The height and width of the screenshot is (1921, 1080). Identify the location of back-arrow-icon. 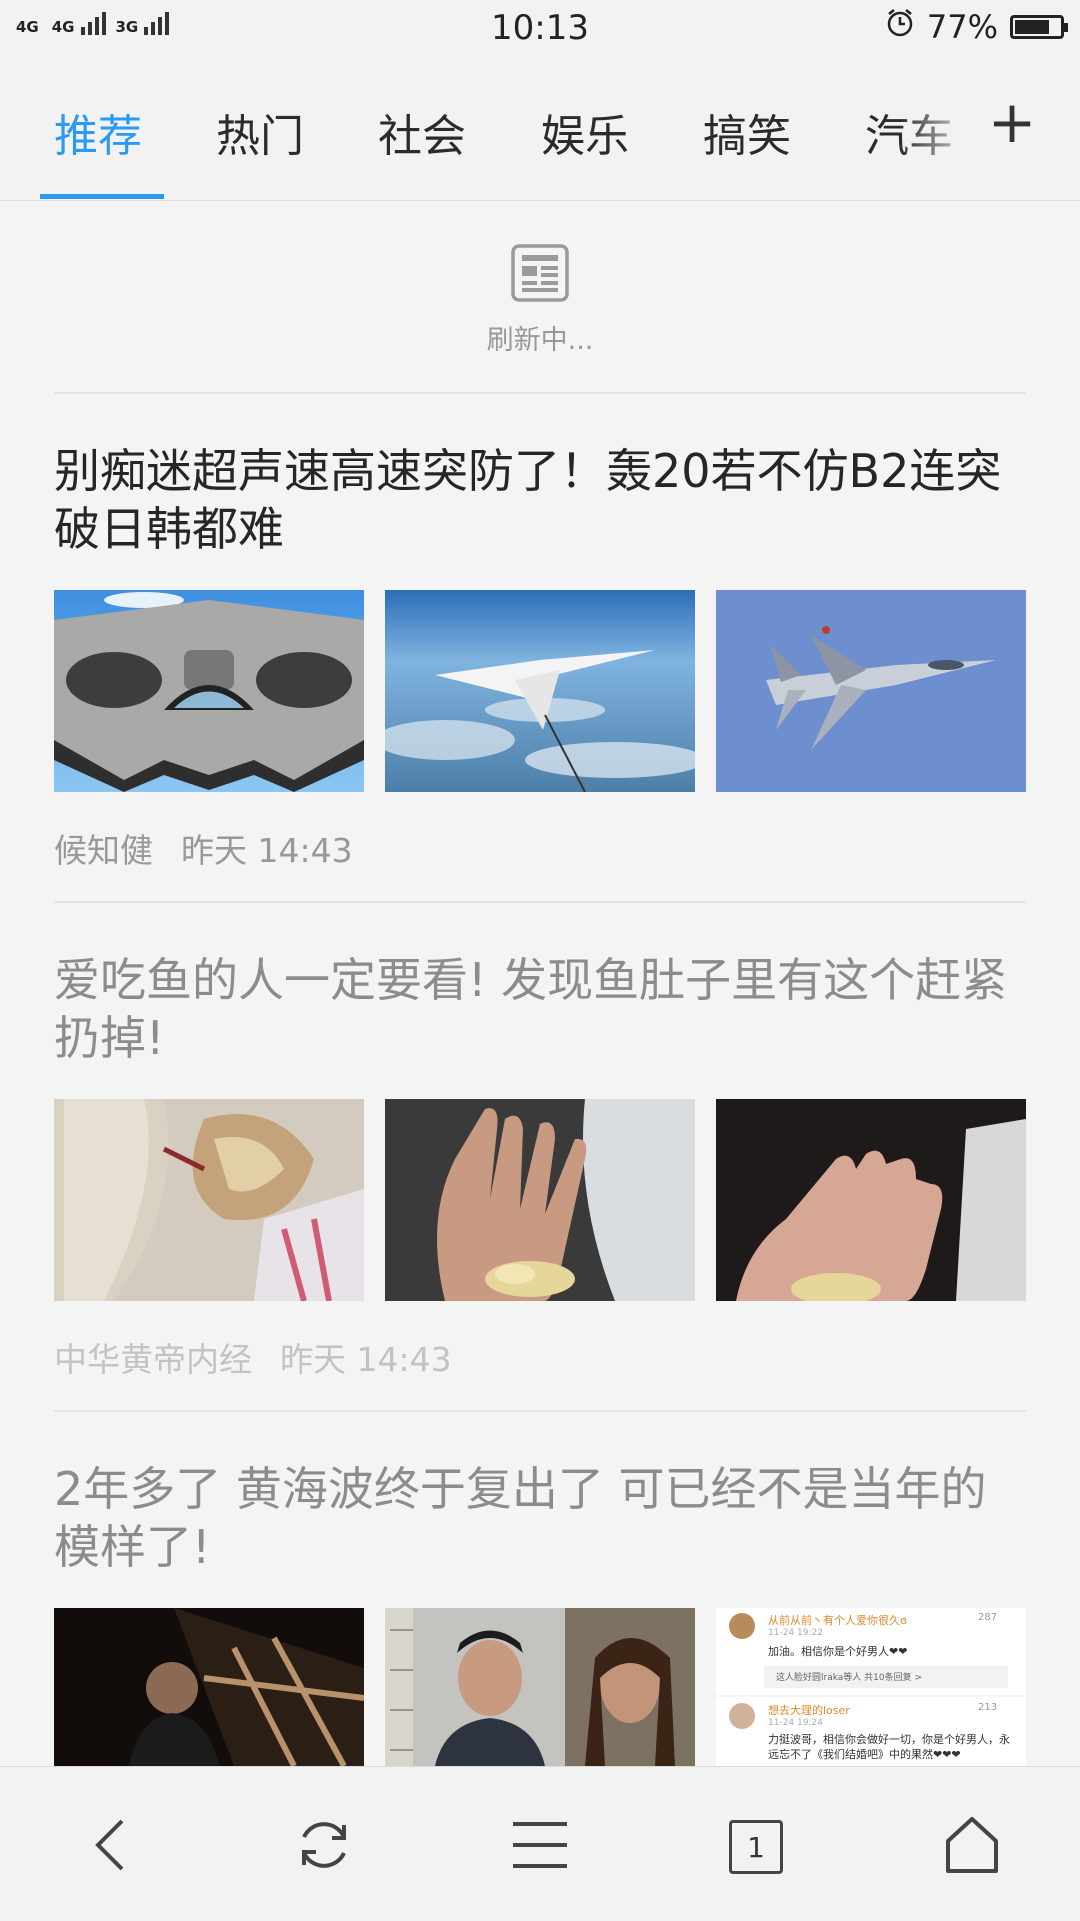
(110, 1847).